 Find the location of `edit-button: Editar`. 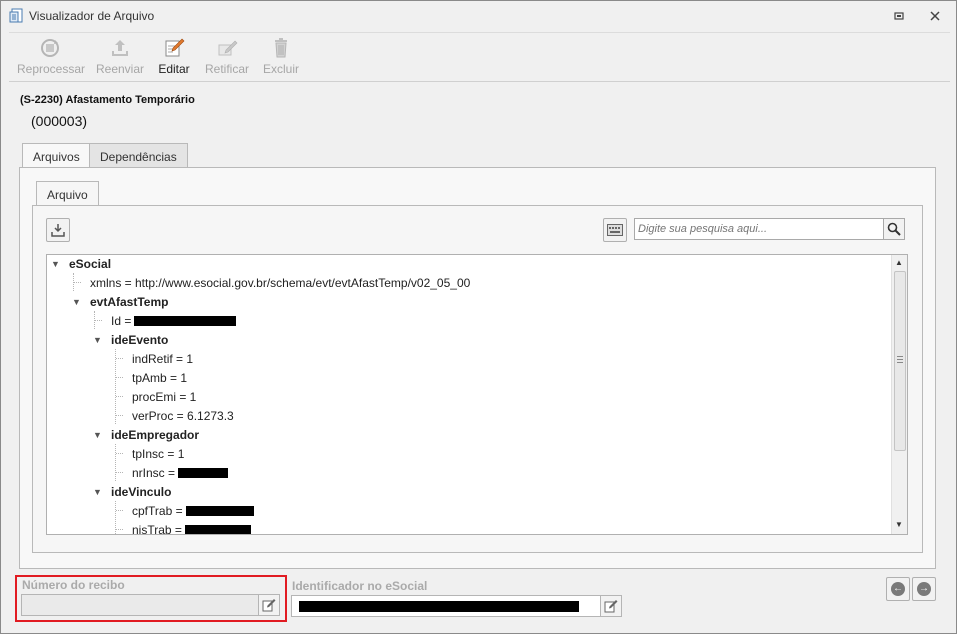

edit-button: Editar is located at coordinates (174, 59).